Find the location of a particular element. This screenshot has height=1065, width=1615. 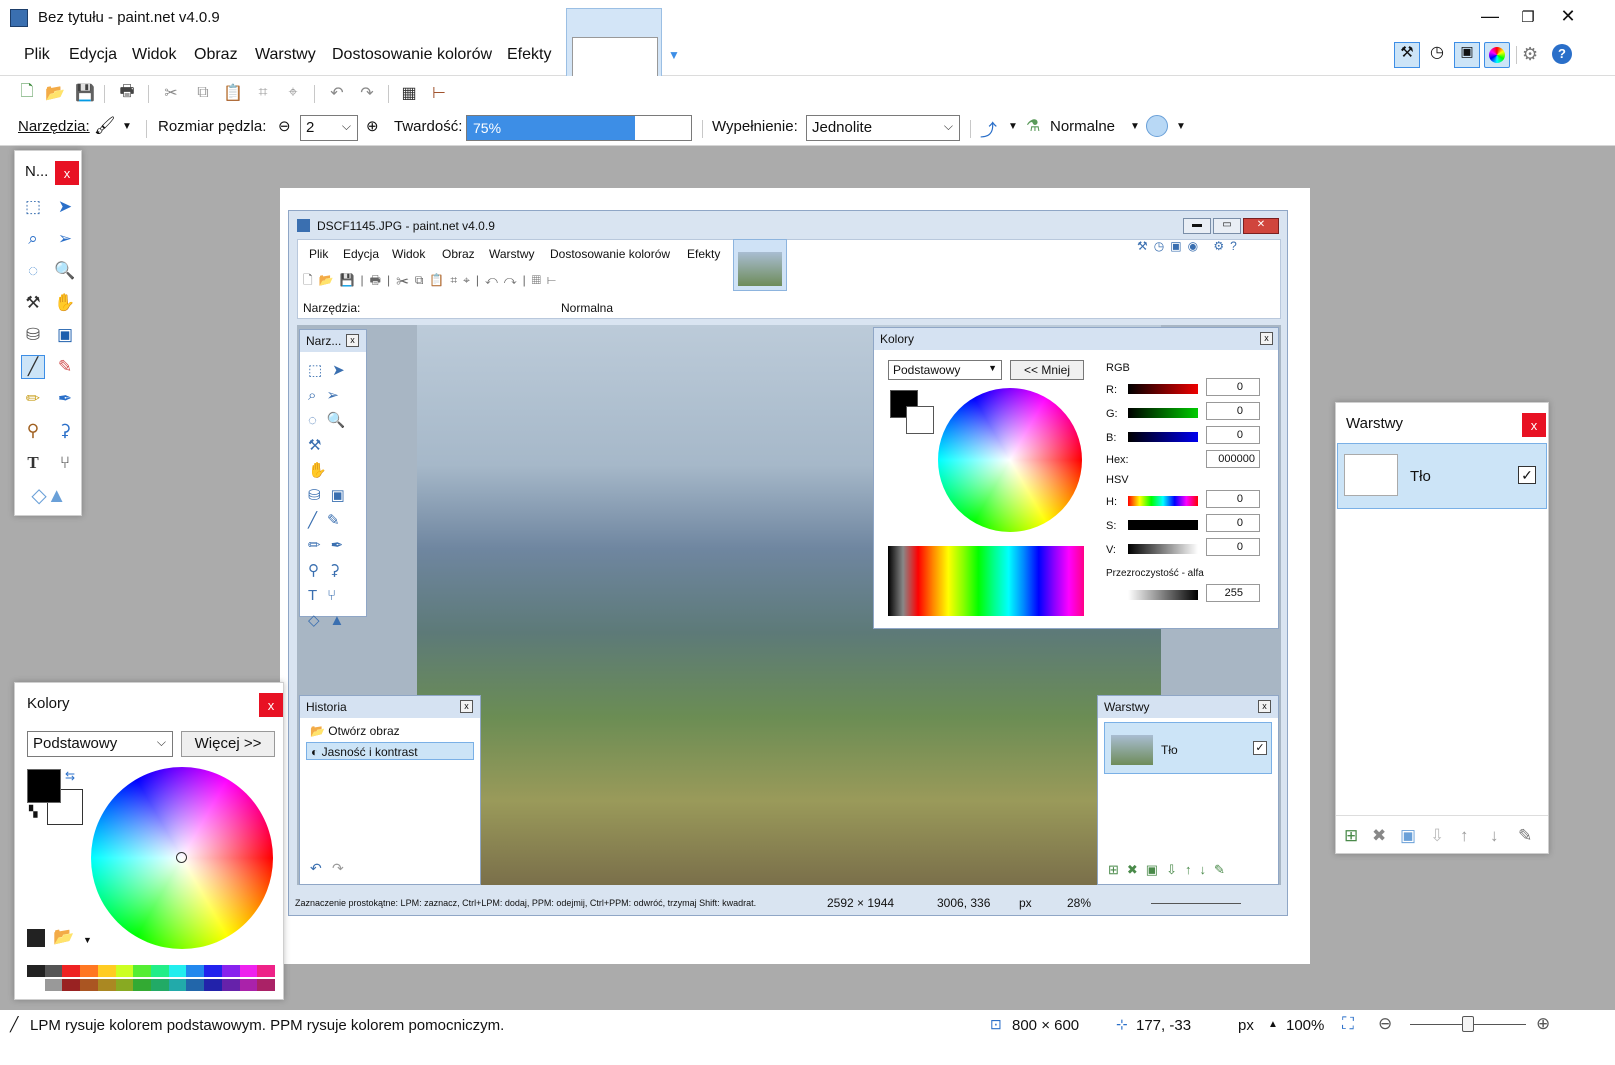

merge-layer-icon: ⇩ is located at coordinates (1437, 836).